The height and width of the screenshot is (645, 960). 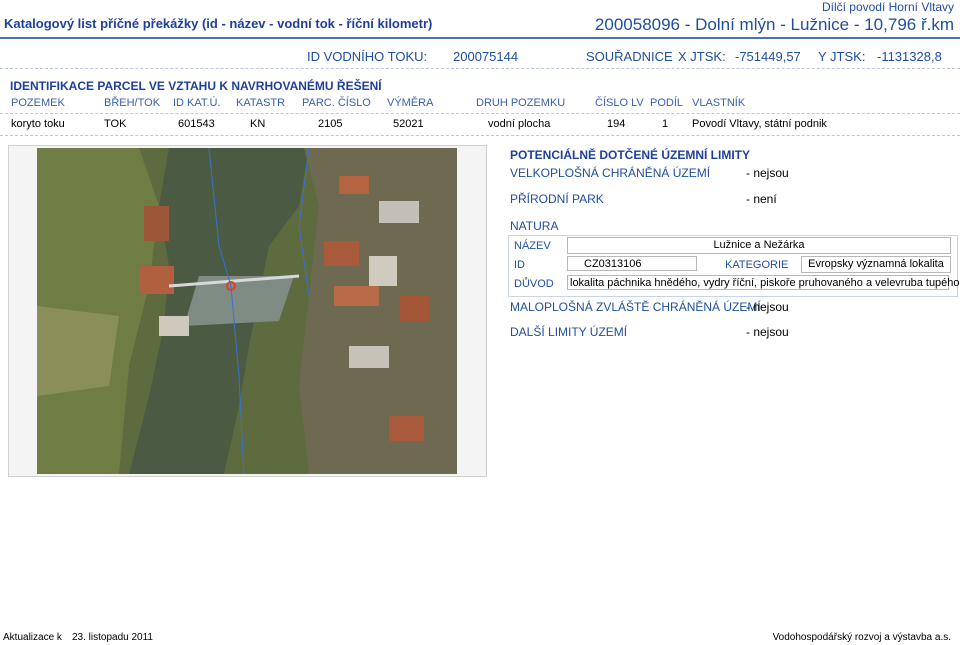 What do you see at coordinates (408, 124) in the screenshot?
I see `cell-vymera: 52021` at bounding box center [408, 124].